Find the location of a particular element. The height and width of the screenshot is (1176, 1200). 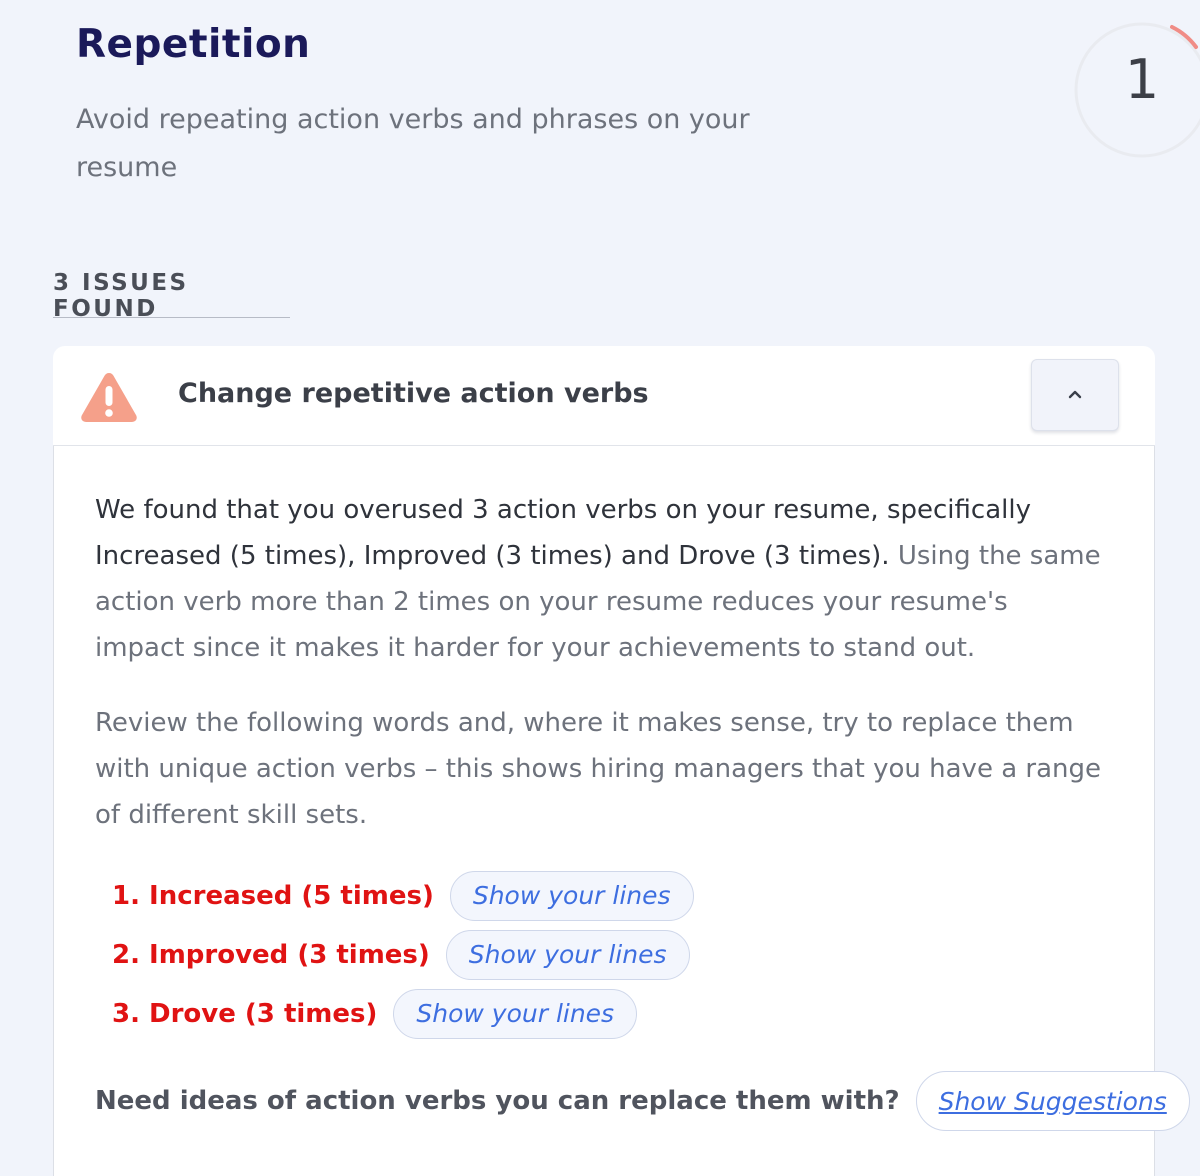

score-value: 1 is located at coordinates (1142, 79).